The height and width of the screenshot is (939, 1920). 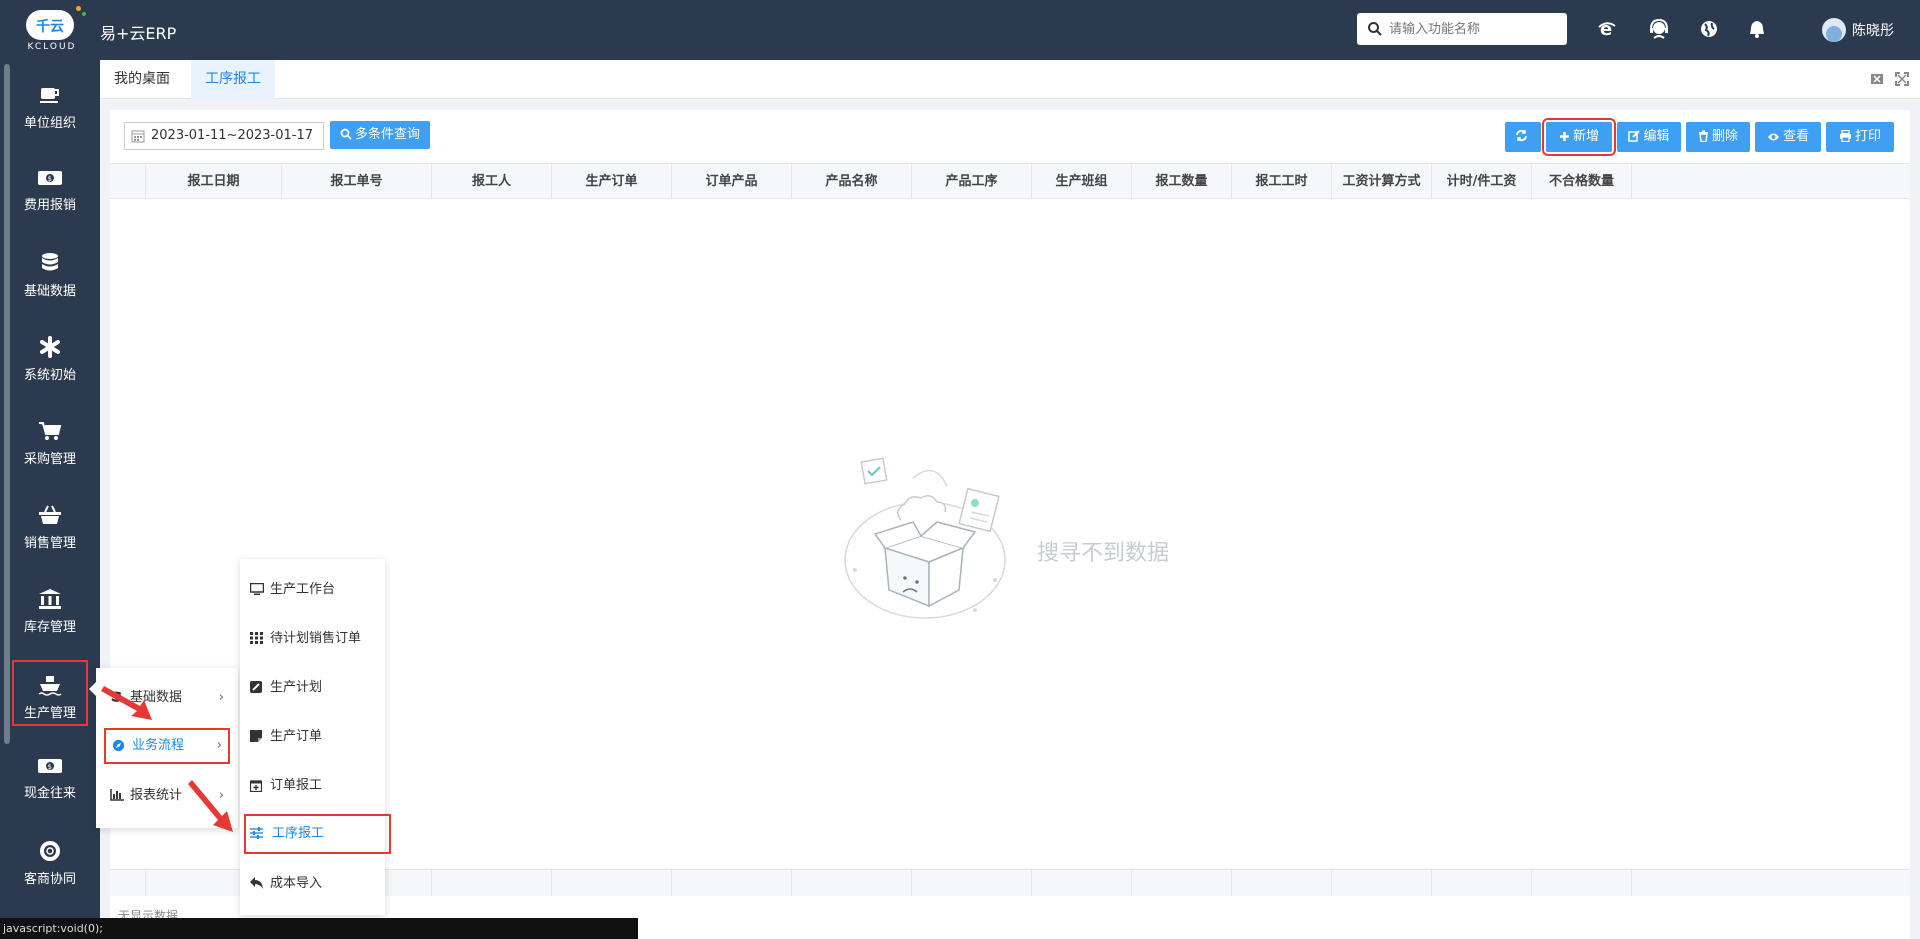 What do you see at coordinates (49, 205) in the screenshot?
I see `sidebar-item-label: 费用报销` at bounding box center [49, 205].